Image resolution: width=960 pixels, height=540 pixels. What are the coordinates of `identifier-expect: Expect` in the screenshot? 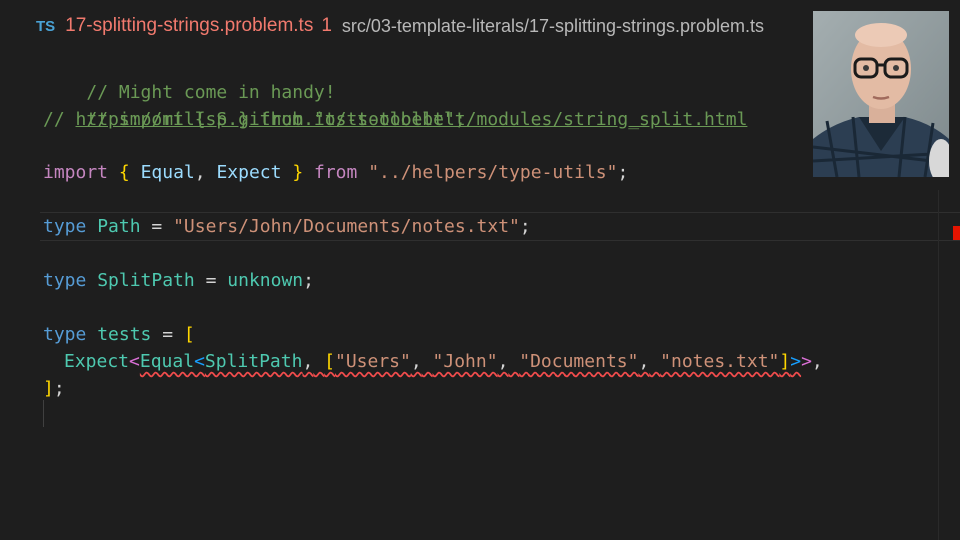 It's located at (249, 172).